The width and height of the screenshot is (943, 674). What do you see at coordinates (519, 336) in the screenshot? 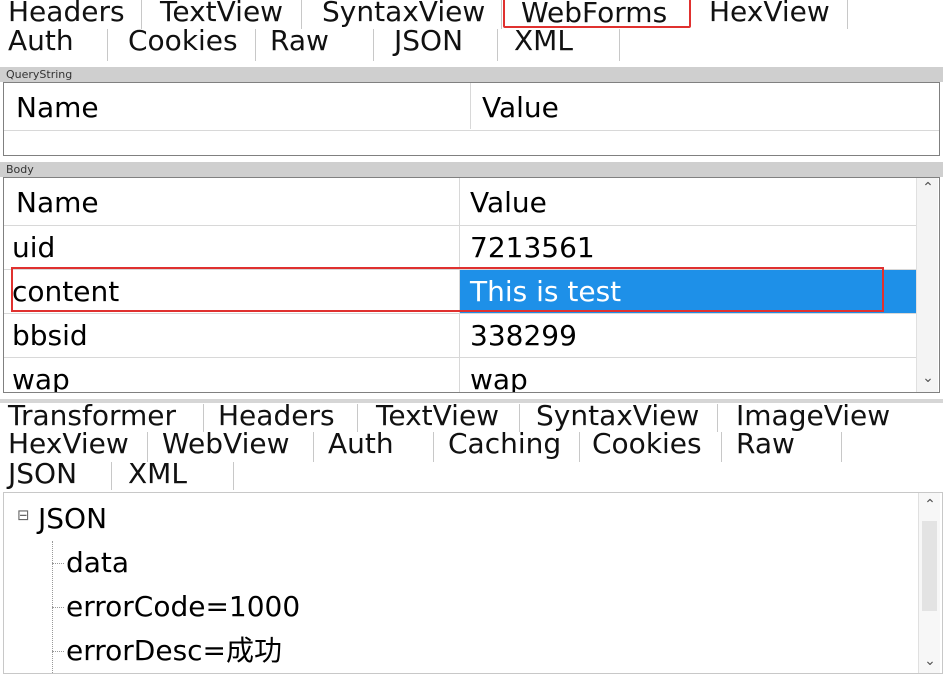
I see `body-row-value: 338299` at bounding box center [519, 336].